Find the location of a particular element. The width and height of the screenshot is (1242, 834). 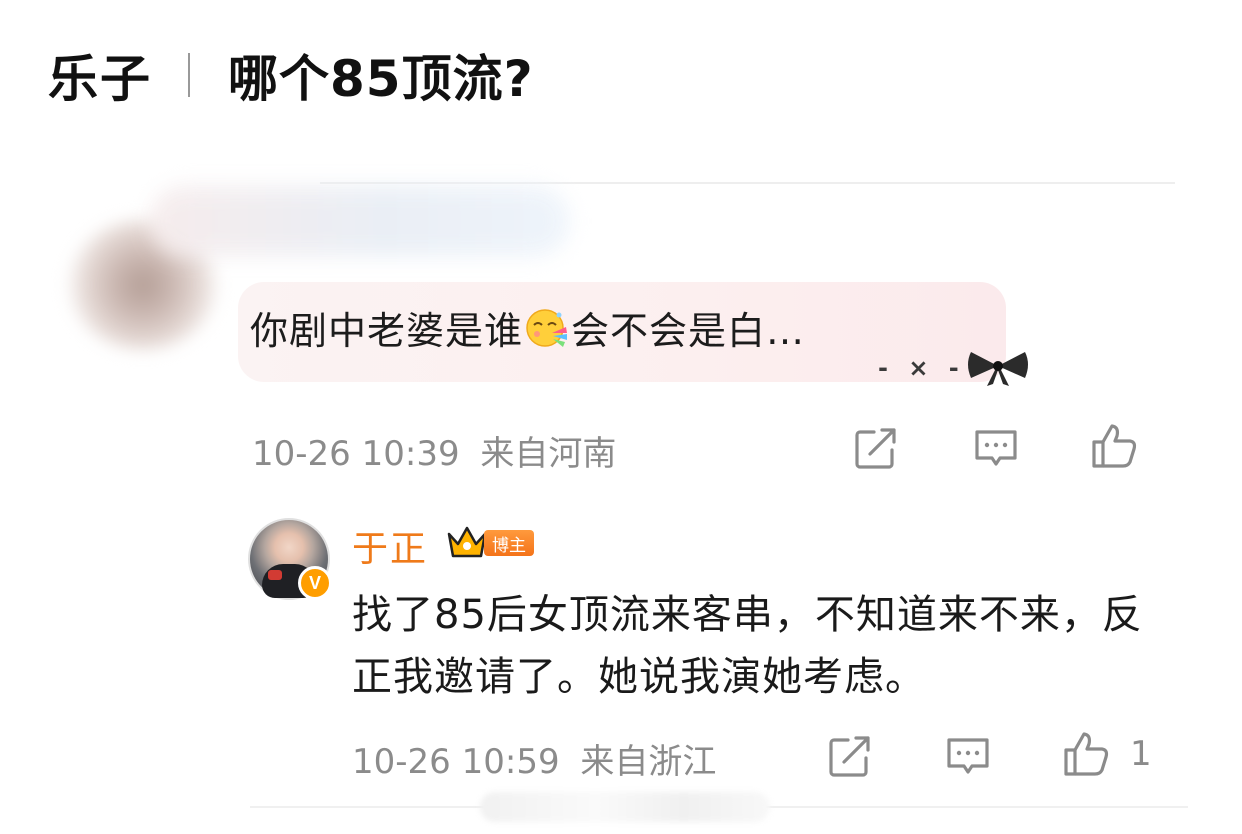

bubble-decoration: - × - is located at coordinates (954, 368).